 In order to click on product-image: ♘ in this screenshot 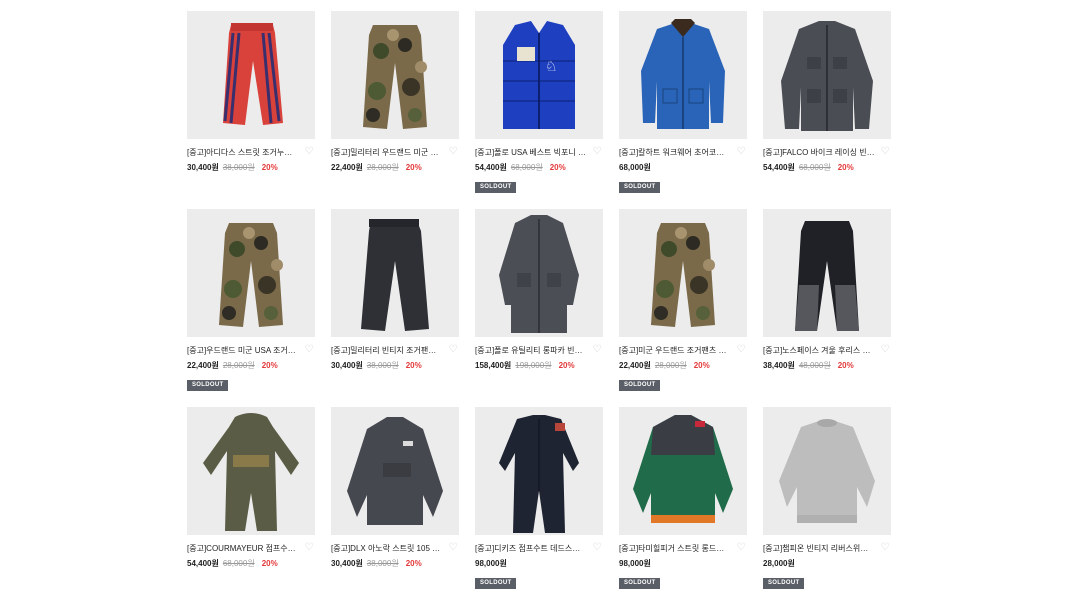, I will do `click(539, 75)`.